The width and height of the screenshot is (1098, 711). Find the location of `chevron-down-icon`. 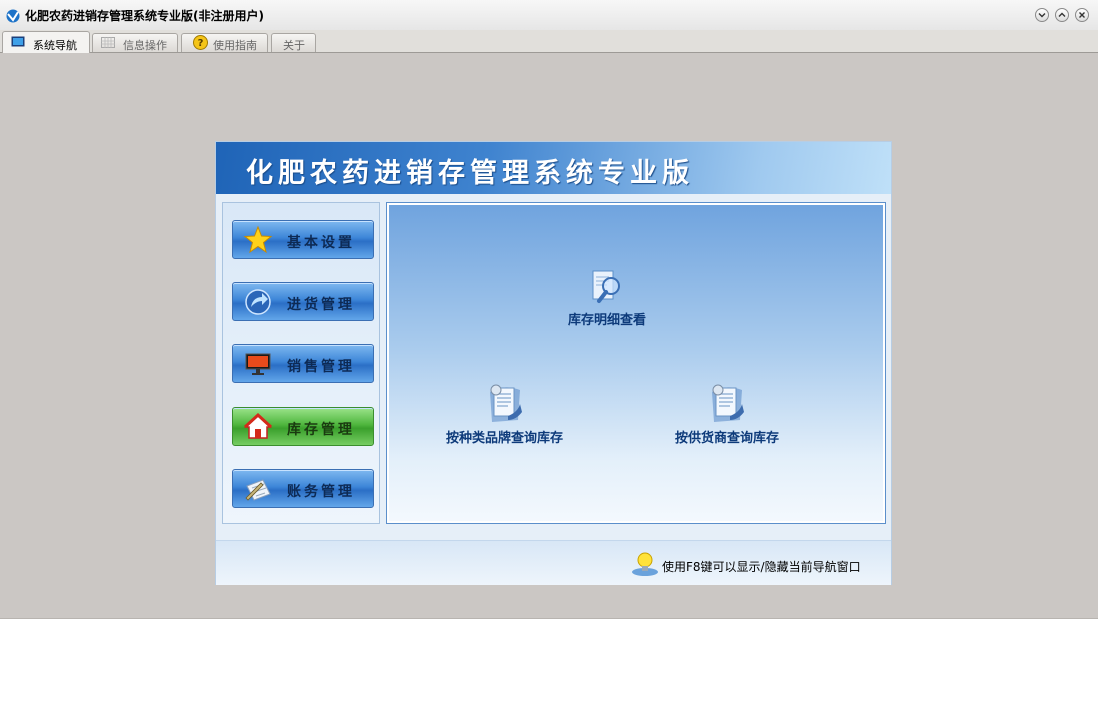

chevron-down-icon is located at coordinates (1042, 15).